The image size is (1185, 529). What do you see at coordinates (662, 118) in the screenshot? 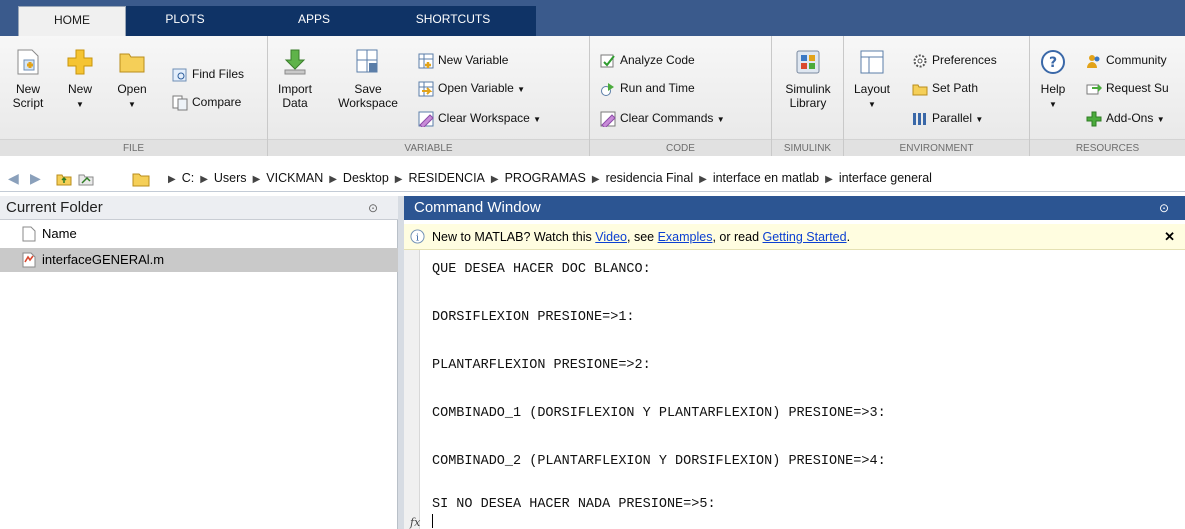
I see `clear-commands-button: Clear Commands ▼` at bounding box center [662, 118].